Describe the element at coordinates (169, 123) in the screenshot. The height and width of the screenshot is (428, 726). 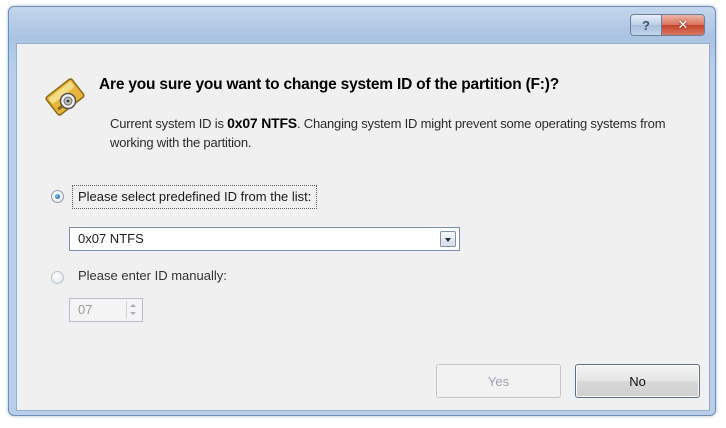
I see `desc-prefix: Current system ID is` at that location.